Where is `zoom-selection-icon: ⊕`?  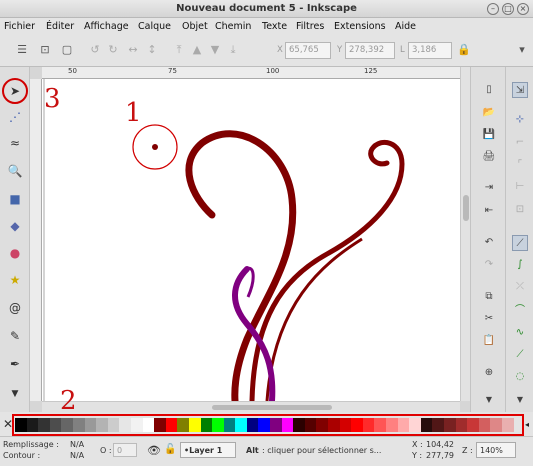
zoom-selection-icon: ⊕ is located at coordinates (489, 373).